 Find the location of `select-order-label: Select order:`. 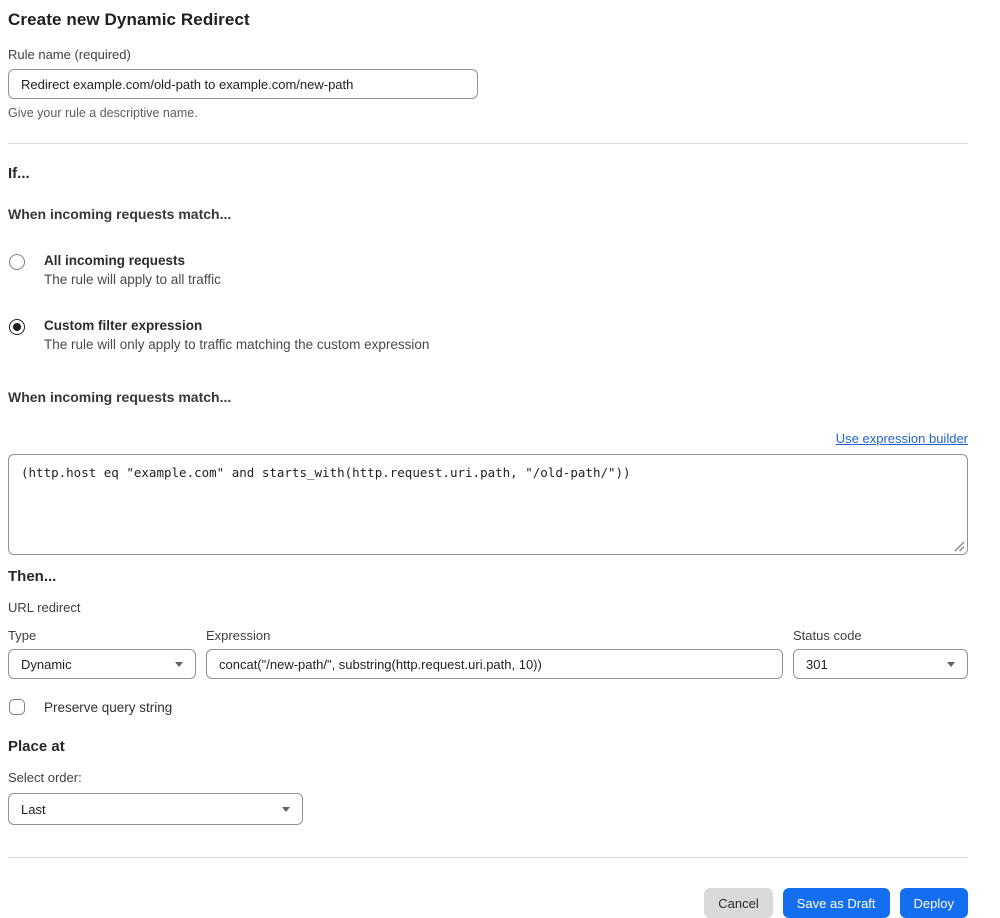

select-order-label: Select order: is located at coordinates (45, 777).